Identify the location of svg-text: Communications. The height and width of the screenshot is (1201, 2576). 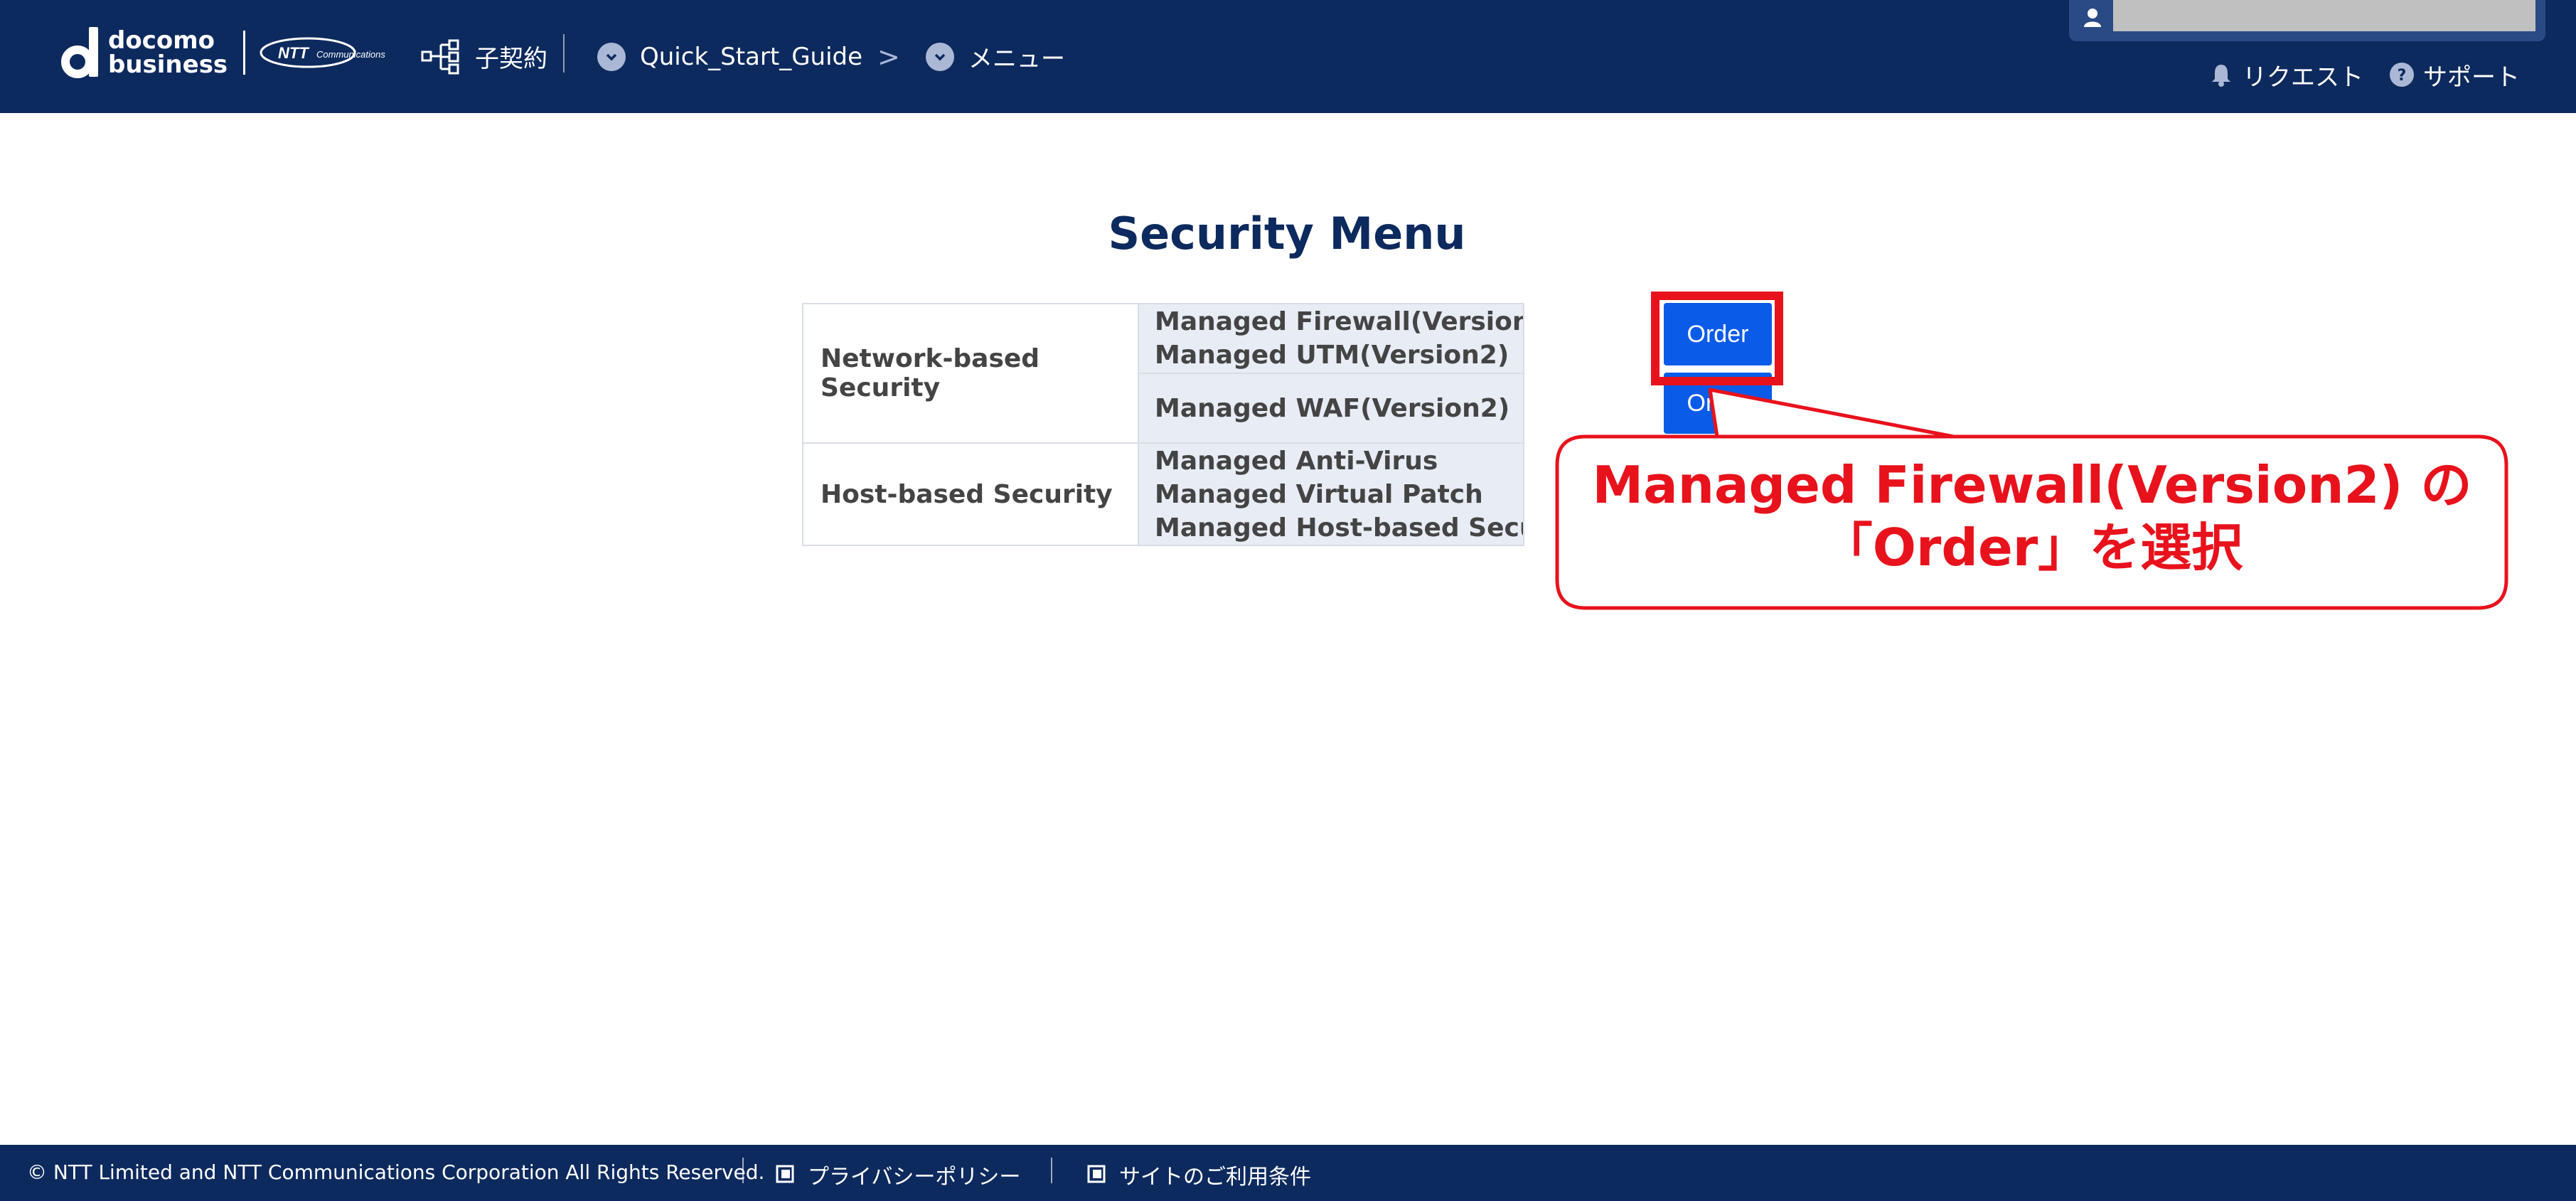
(350, 54).